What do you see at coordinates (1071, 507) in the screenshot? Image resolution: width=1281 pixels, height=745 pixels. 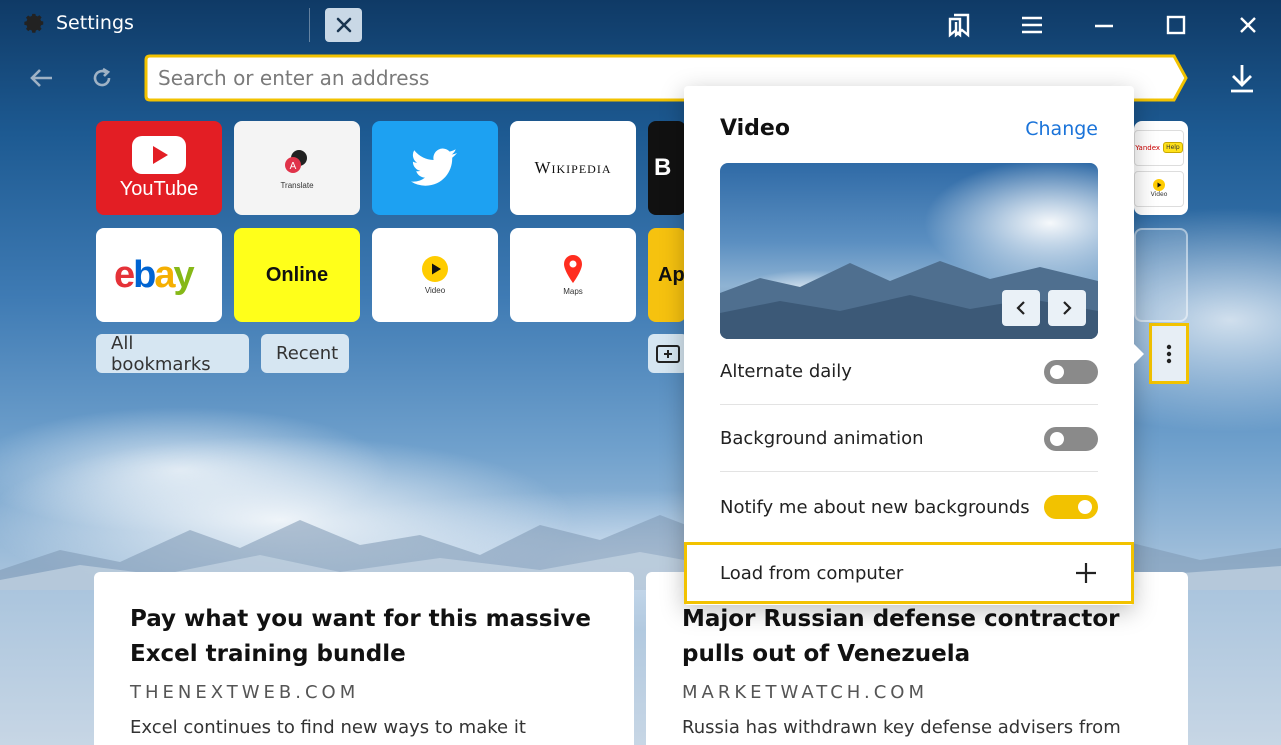 I see `notify-backgrounds-toggle` at bounding box center [1071, 507].